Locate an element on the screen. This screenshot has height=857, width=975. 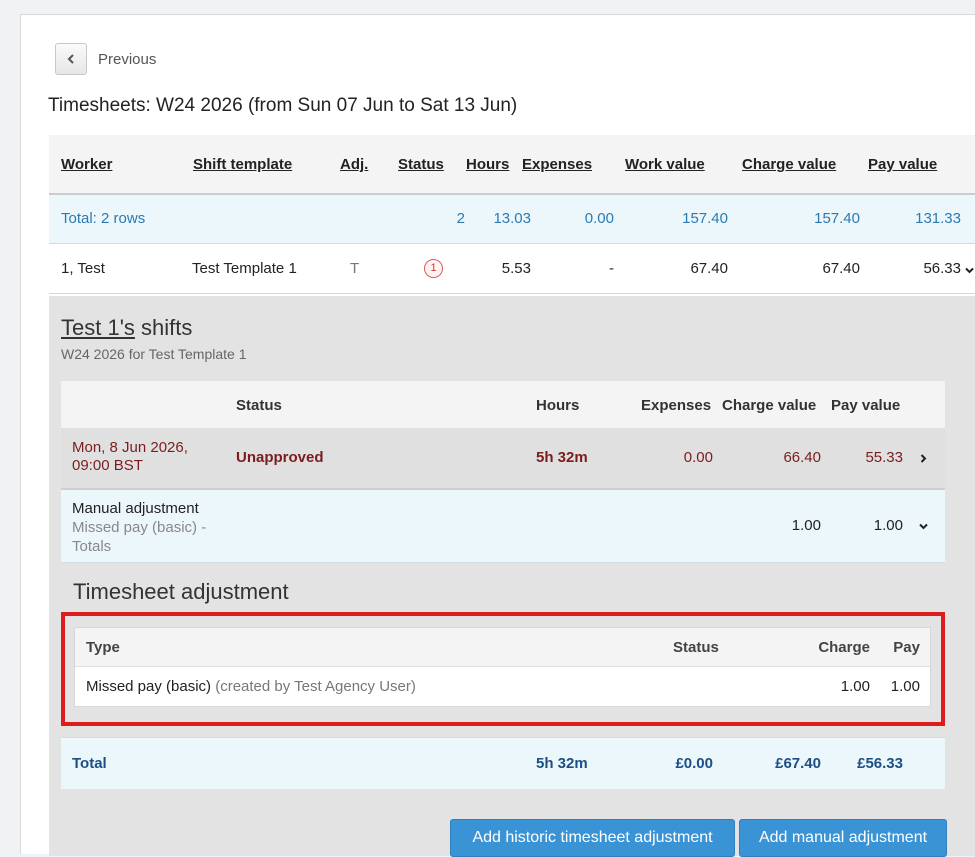
shift-date-line1: Mon, 8 Jun 2026, is located at coordinates (130, 447).